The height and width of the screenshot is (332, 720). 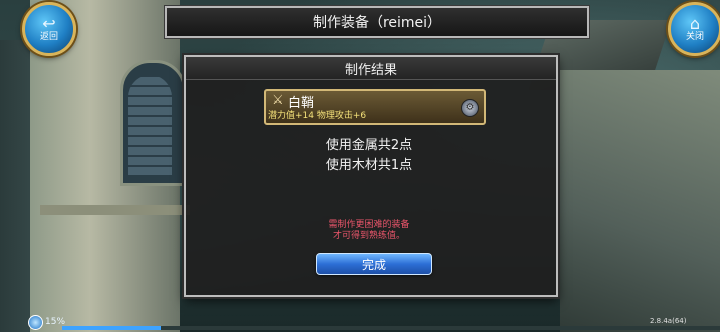 I want to click on done-button: 完成, so click(x=374, y=264).